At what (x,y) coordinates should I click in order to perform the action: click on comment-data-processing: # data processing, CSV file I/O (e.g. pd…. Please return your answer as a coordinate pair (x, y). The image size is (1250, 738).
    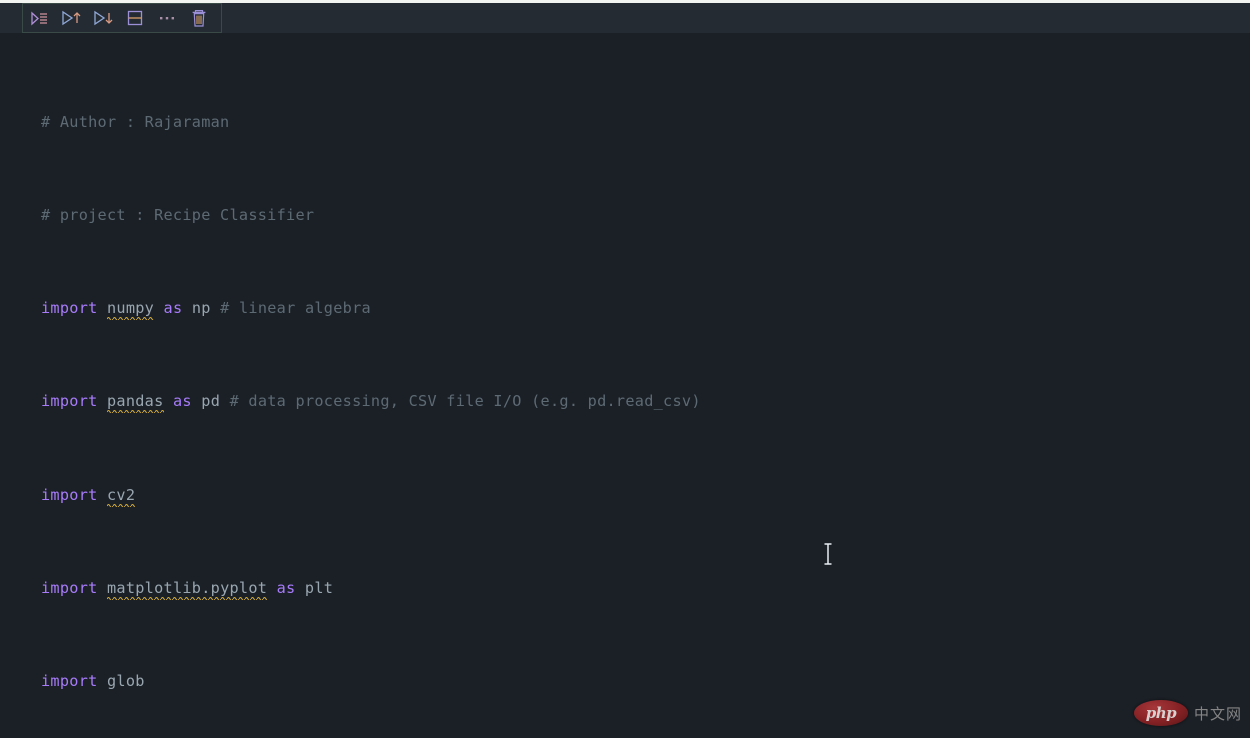
    Looking at the image, I should click on (465, 401).